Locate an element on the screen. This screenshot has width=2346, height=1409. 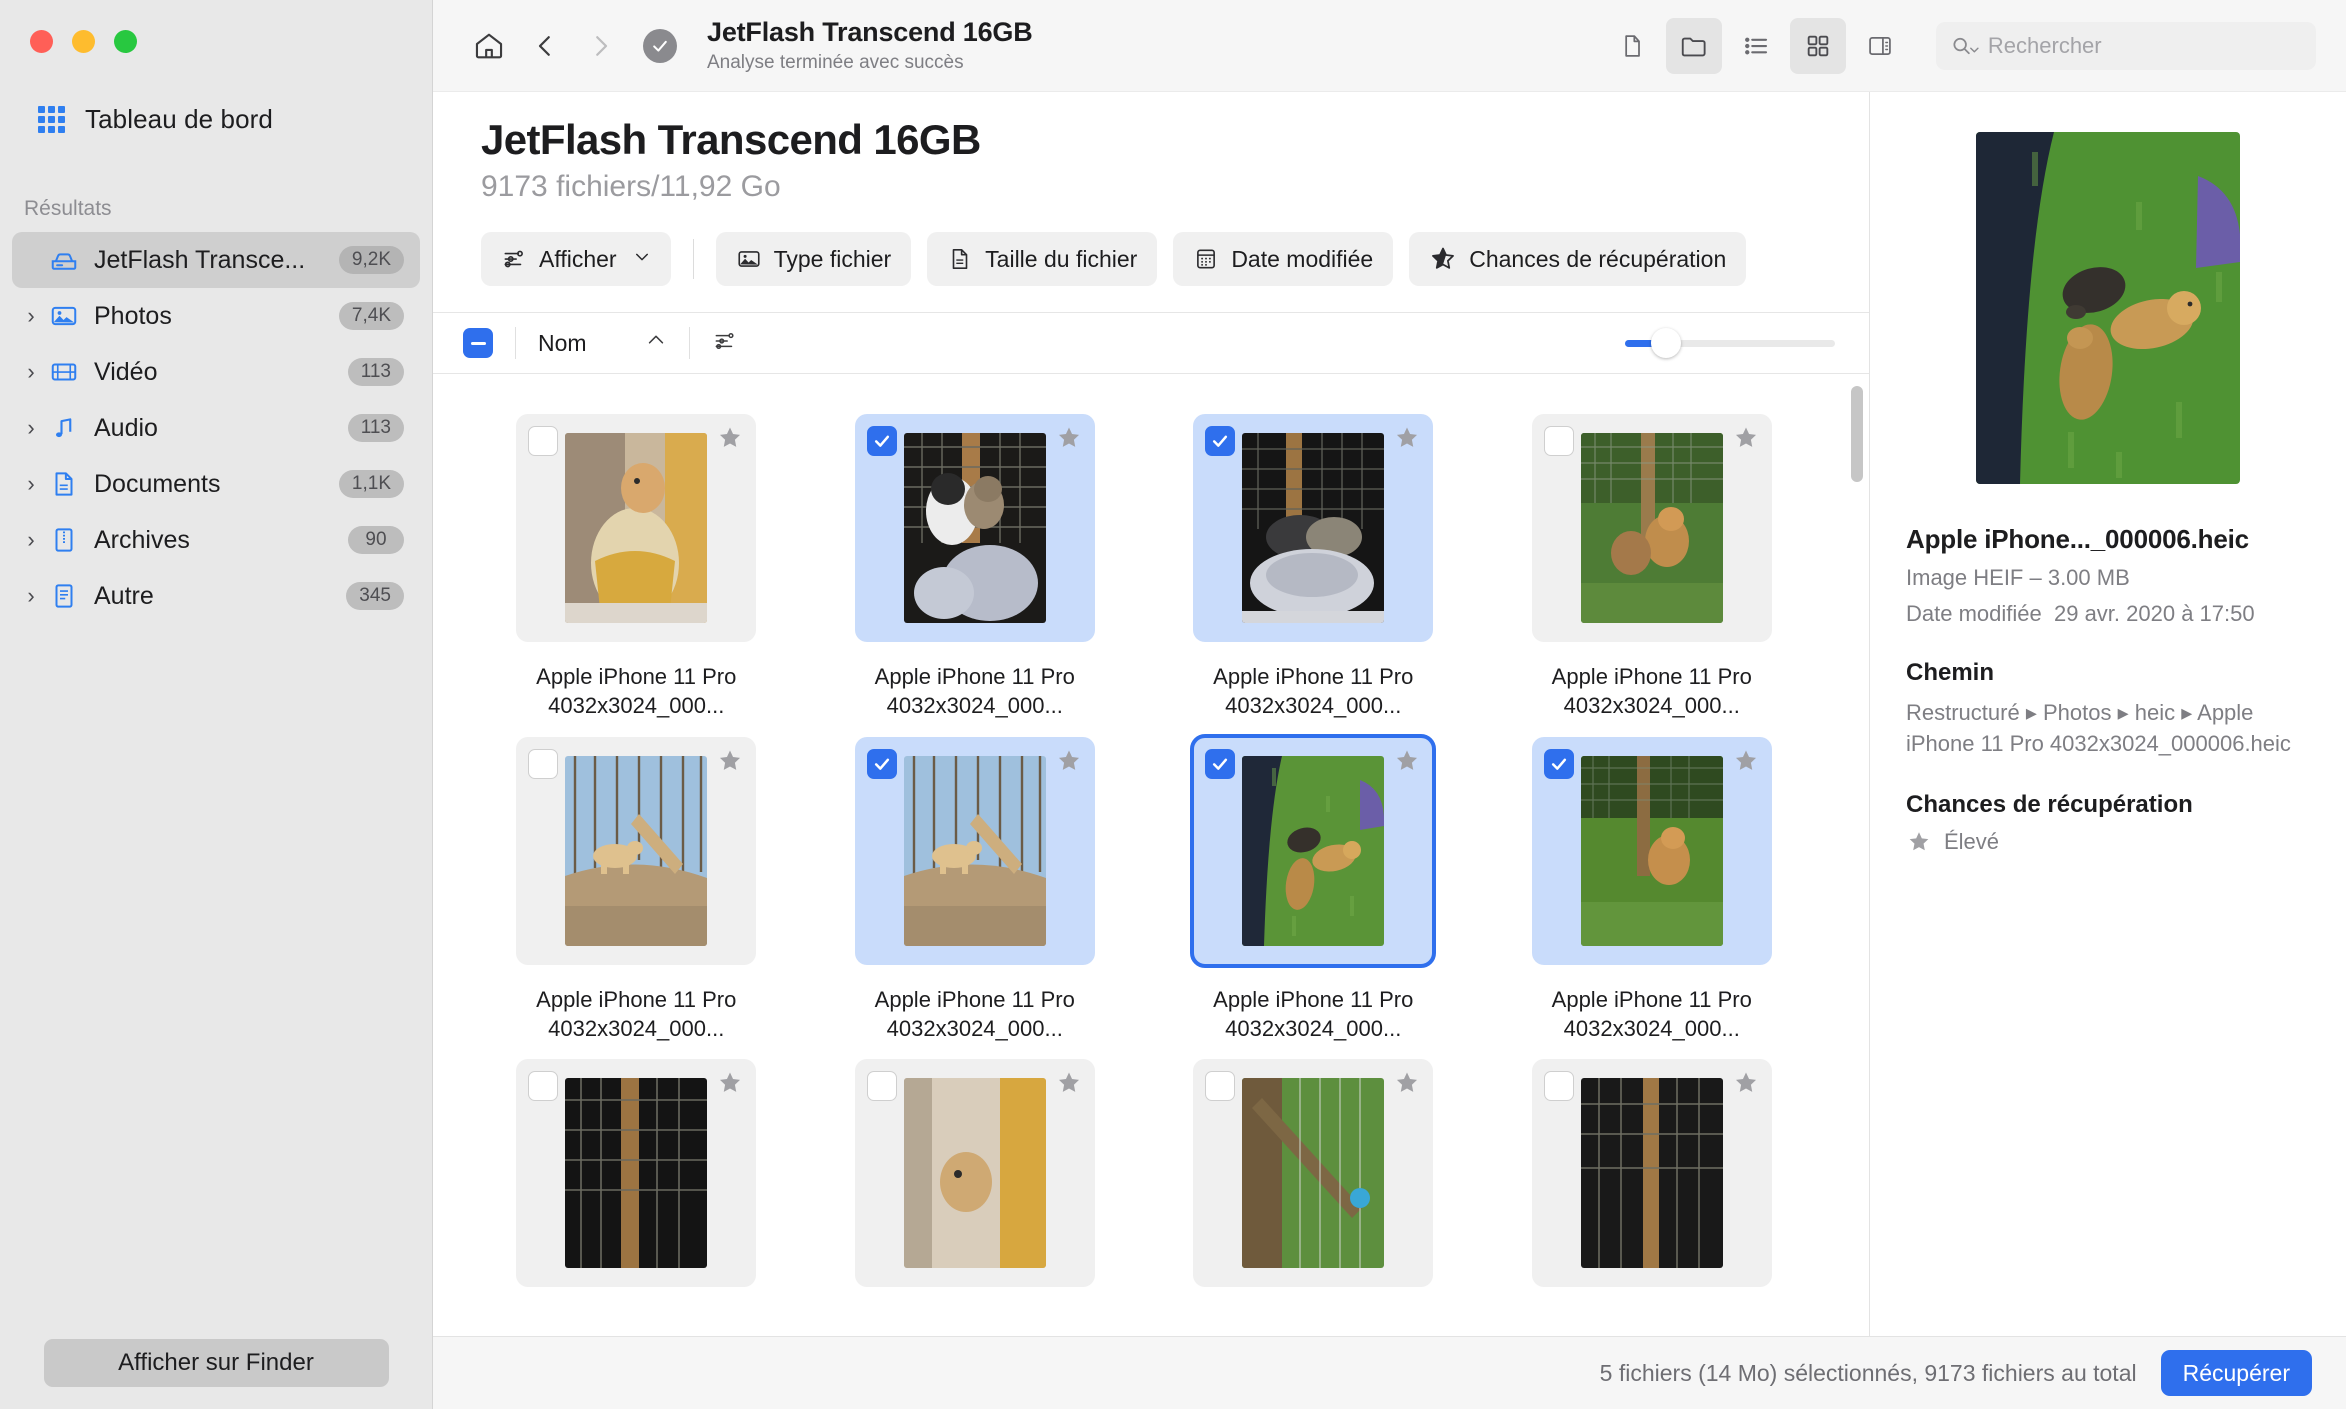
chevron-up-icon is located at coordinates (656, 343).